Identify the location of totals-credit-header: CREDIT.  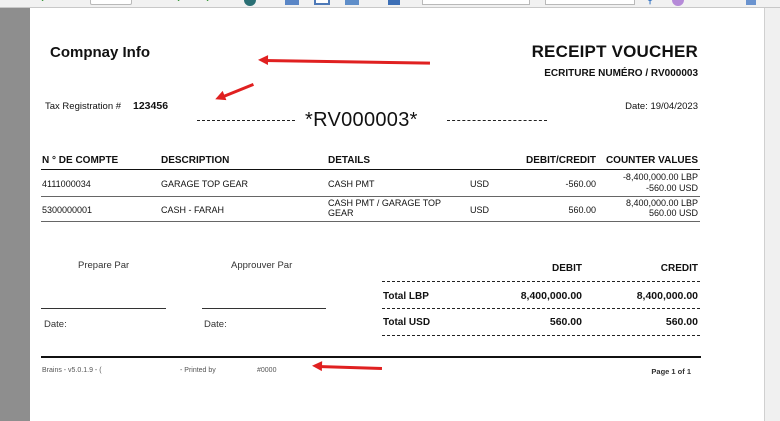
(679, 268).